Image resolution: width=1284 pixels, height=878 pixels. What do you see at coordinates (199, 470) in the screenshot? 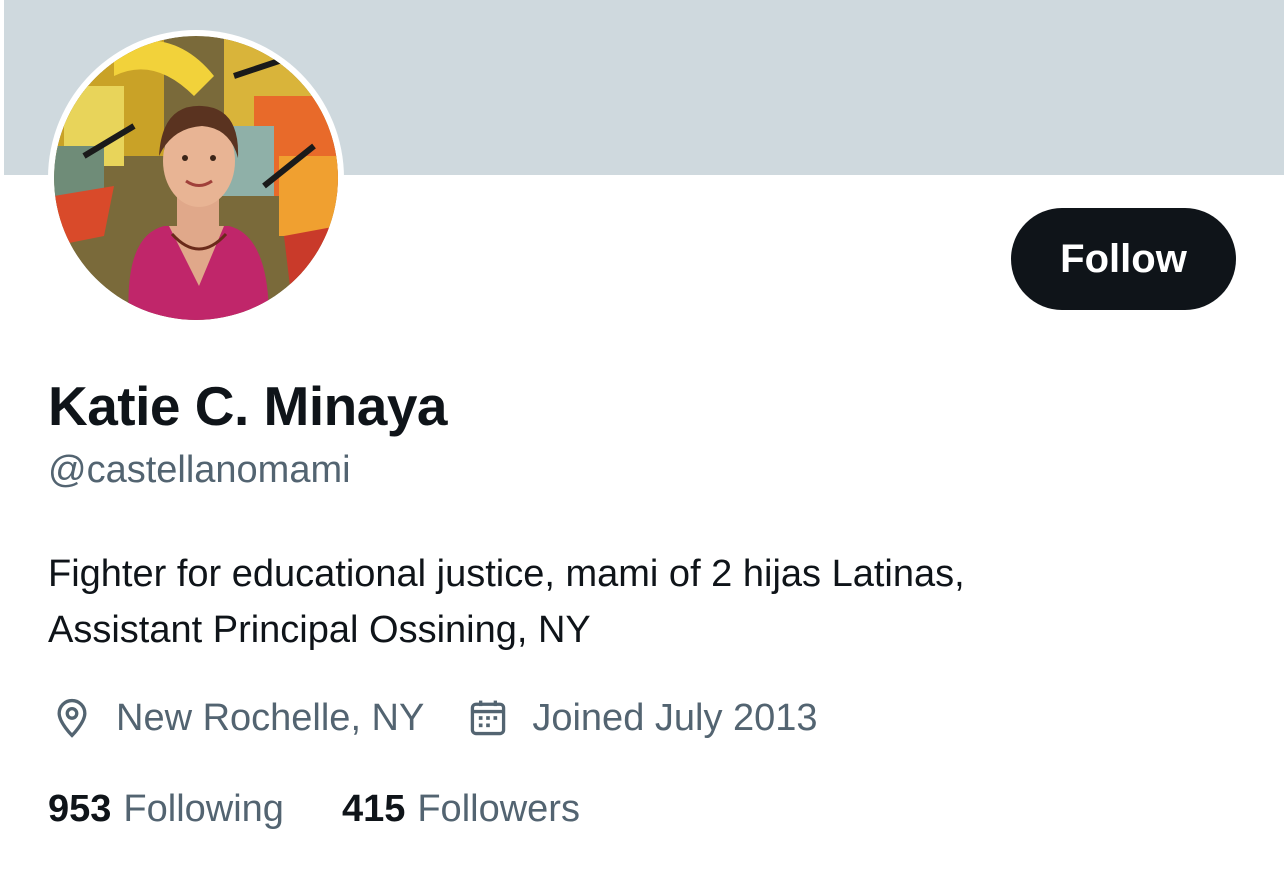
I see `user-handle: @castellanomami` at bounding box center [199, 470].